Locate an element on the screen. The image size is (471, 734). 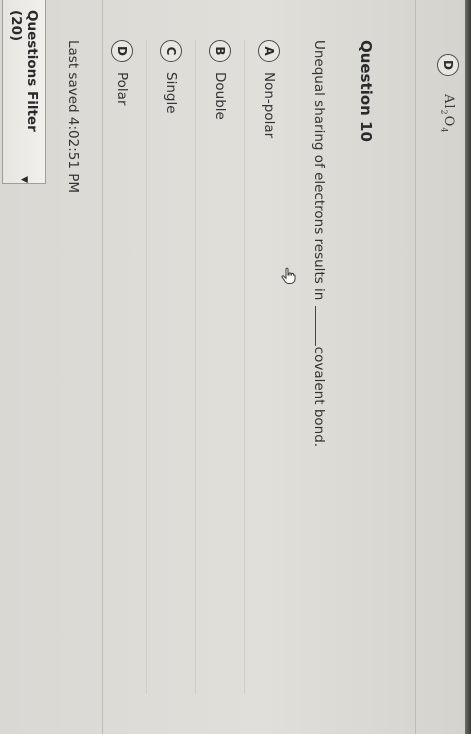
previous-question-option-d: D Al2O4 is located at coordinates (448, 93).